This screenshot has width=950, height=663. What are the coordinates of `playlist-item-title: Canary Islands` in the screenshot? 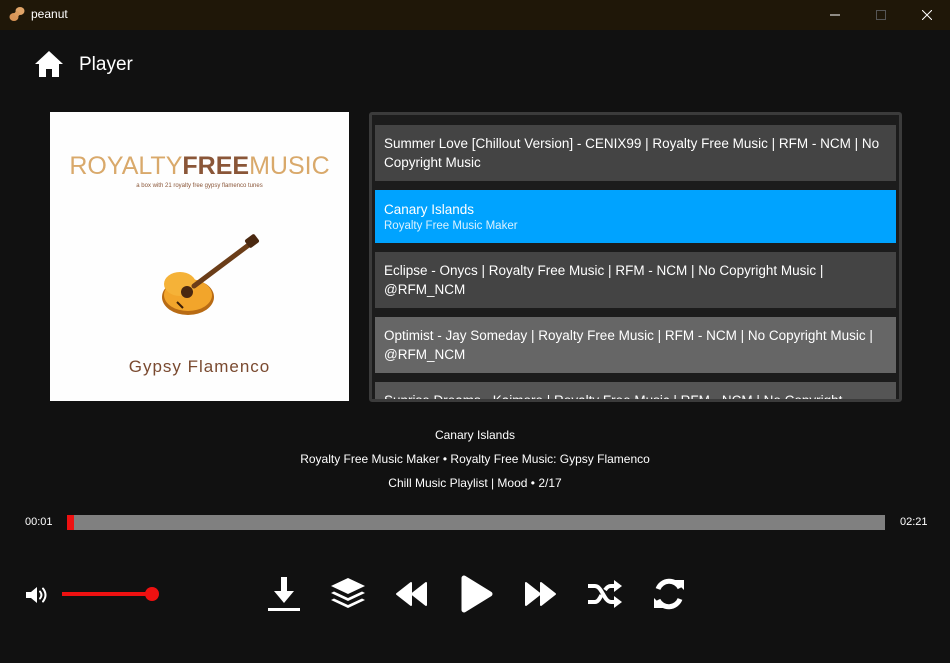 It's located at (429, 209).